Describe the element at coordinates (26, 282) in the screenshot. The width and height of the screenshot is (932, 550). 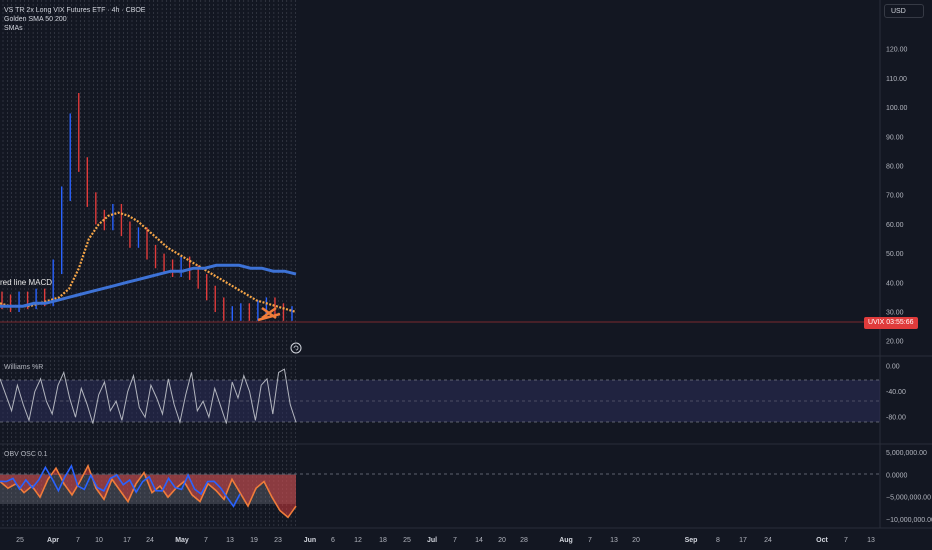
I see `overlay-text-label: red line MACD` at that location.